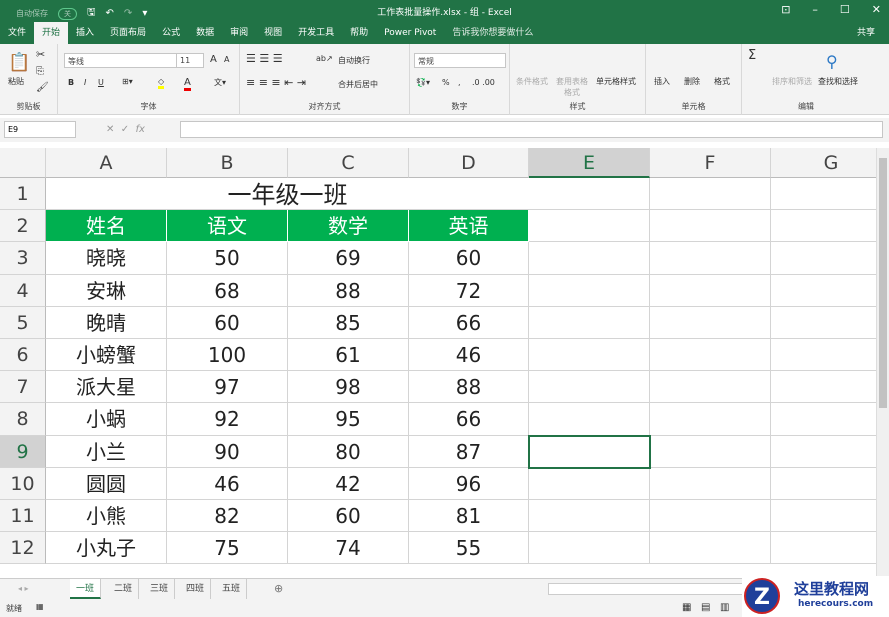  Describe the element at coordinates (469, 163) in the screenshot. I see `column-header-D: D` at that location.